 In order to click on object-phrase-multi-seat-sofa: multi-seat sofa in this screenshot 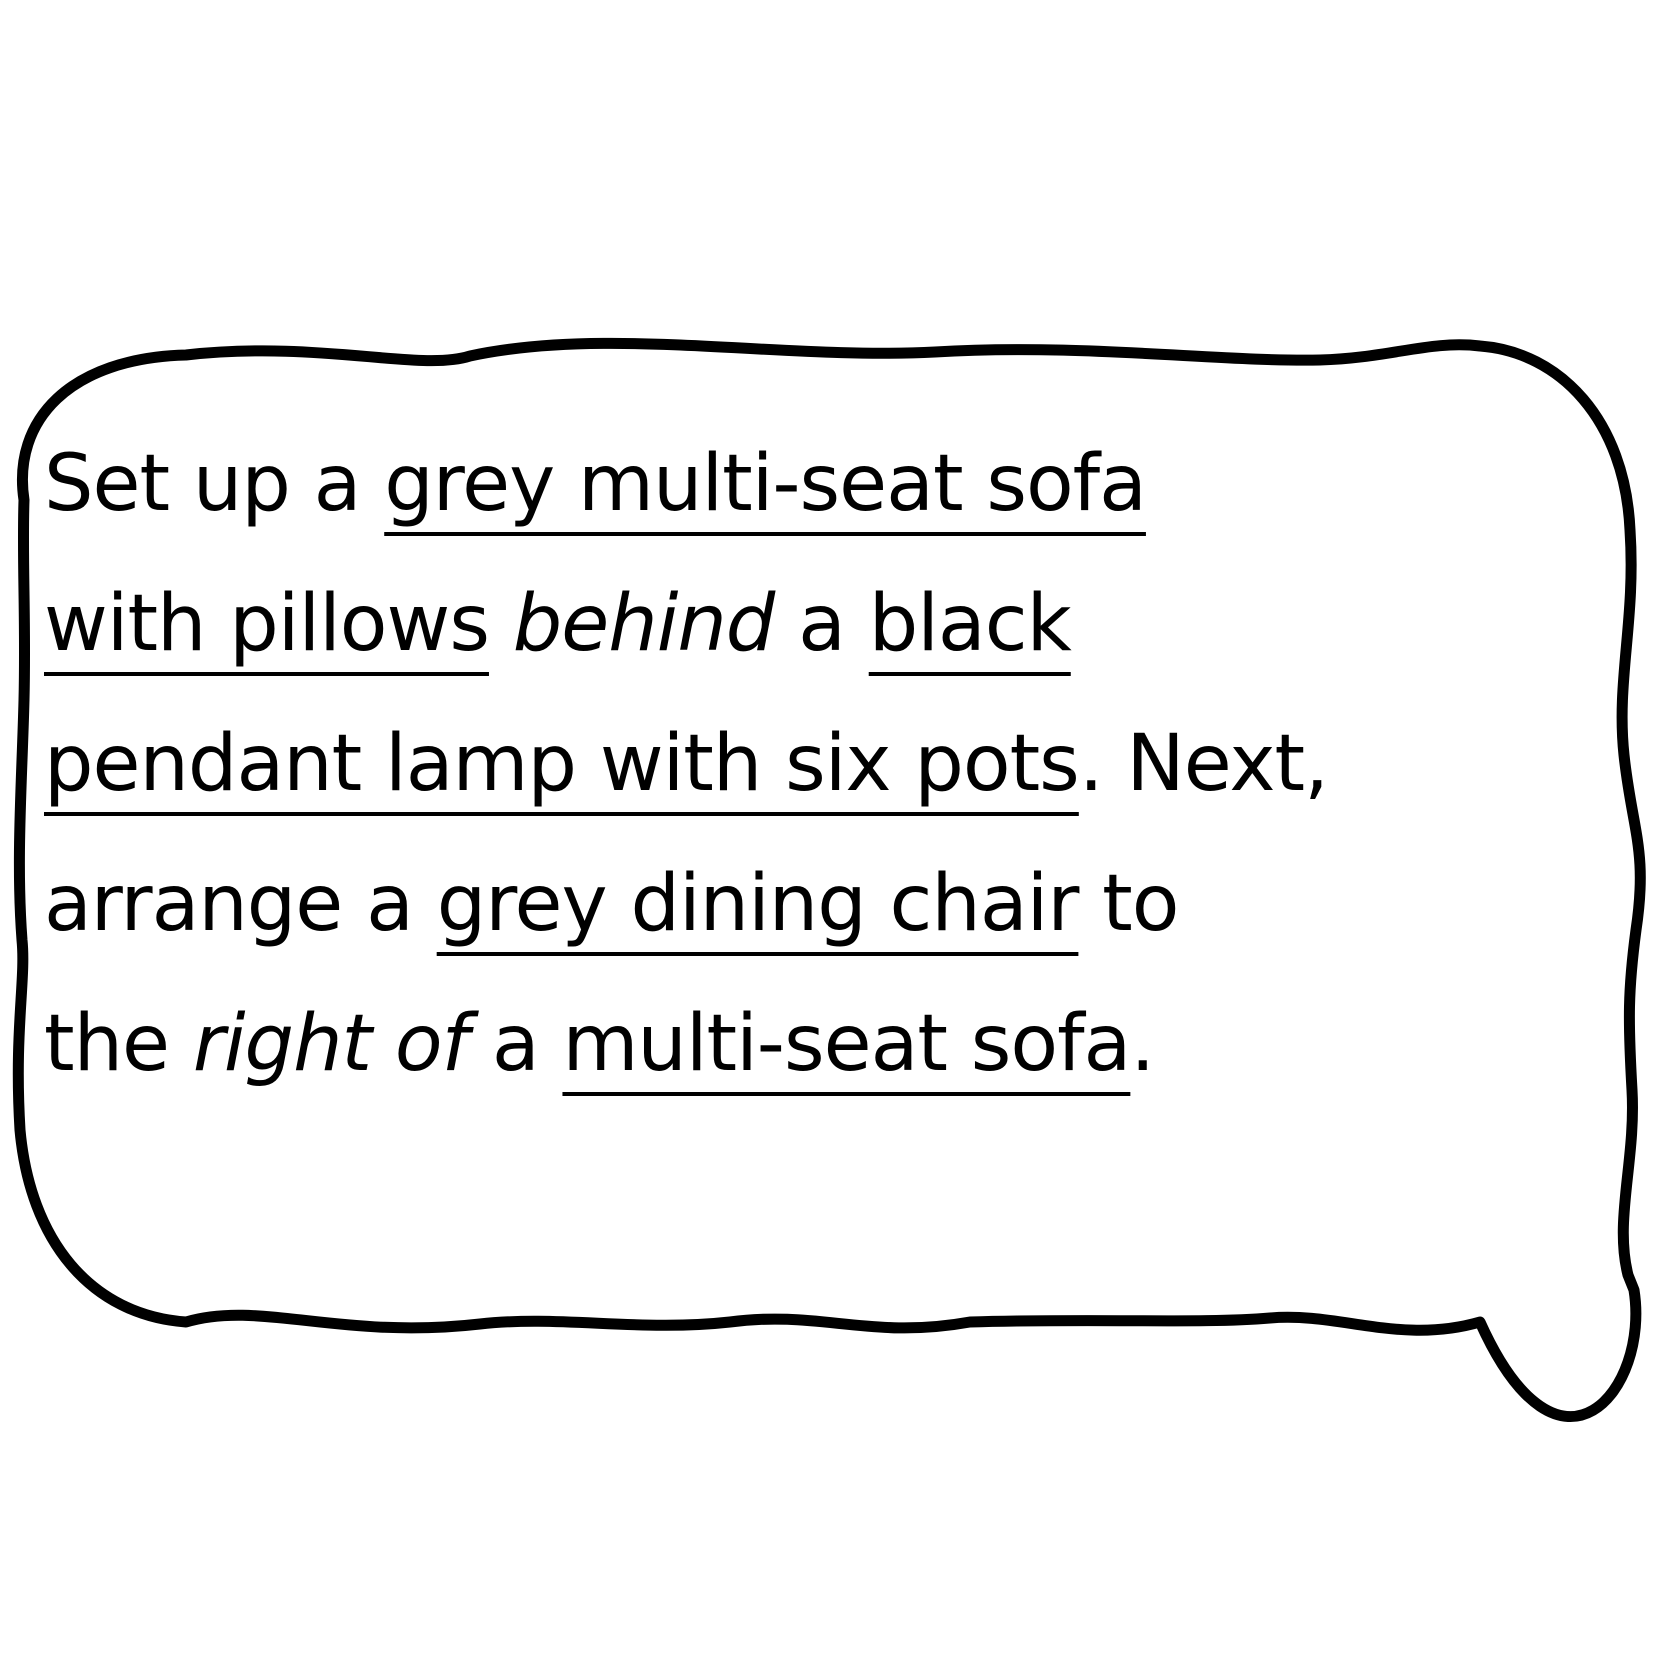, I will do `click(846, 1044)`.